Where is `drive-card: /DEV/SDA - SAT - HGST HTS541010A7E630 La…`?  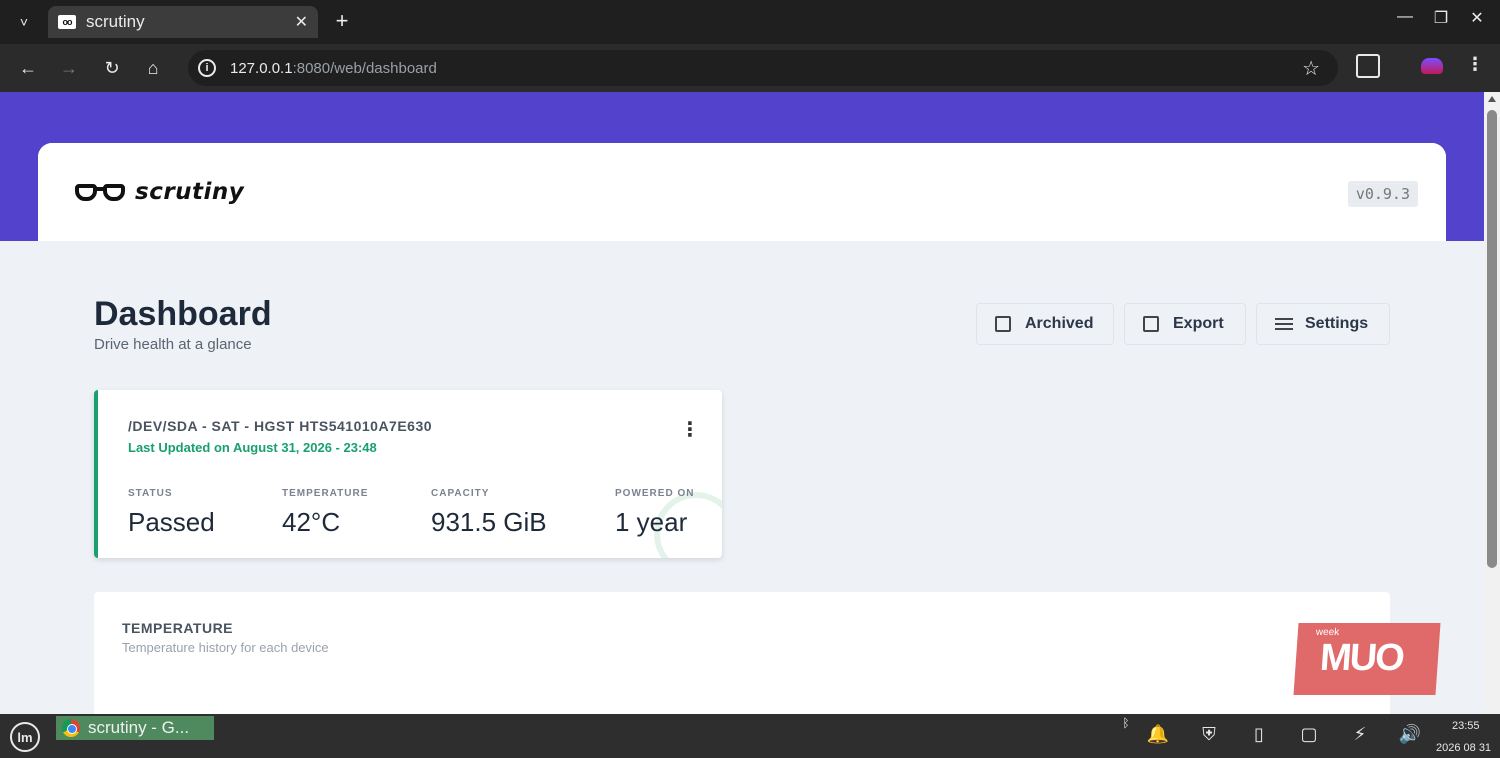
drive-card: /DEV/SDA - SAT - HGST HTS541010A7E630 La… is located at coordinates (408, 474).